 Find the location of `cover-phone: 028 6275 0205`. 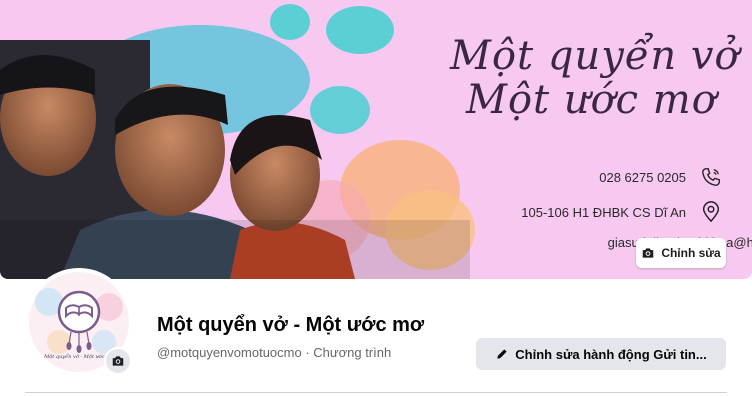

cover-phone: 028 6275 0205 is located at coordinates (660, 177).